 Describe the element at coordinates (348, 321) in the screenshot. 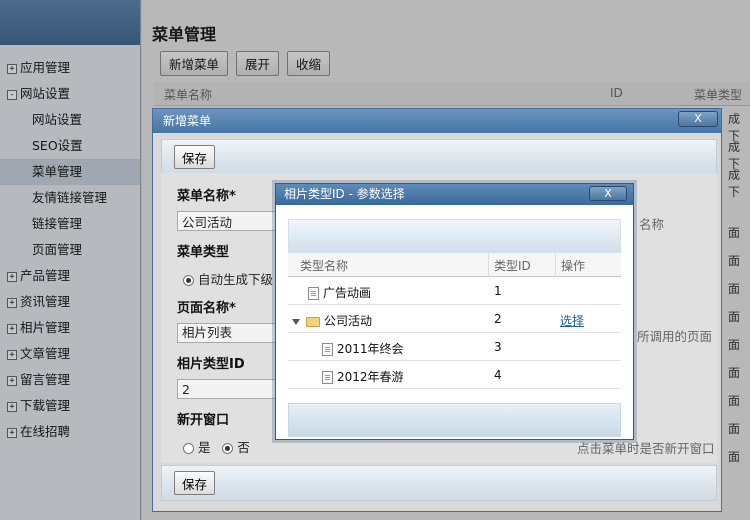

I see `type-name: 公司活动` at that location.